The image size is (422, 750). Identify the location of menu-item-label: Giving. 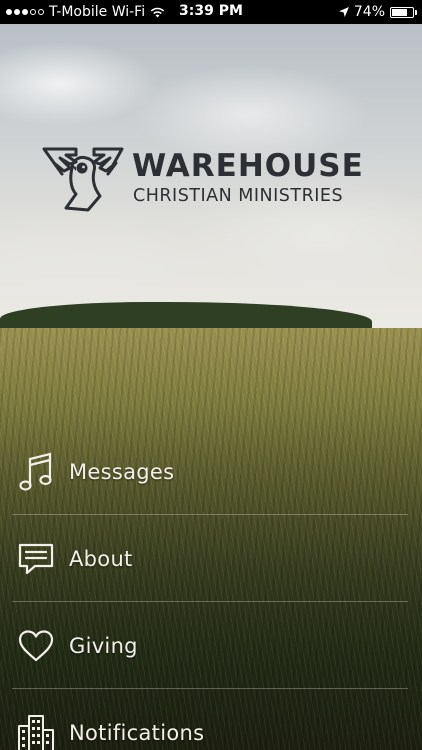
(103, 645).